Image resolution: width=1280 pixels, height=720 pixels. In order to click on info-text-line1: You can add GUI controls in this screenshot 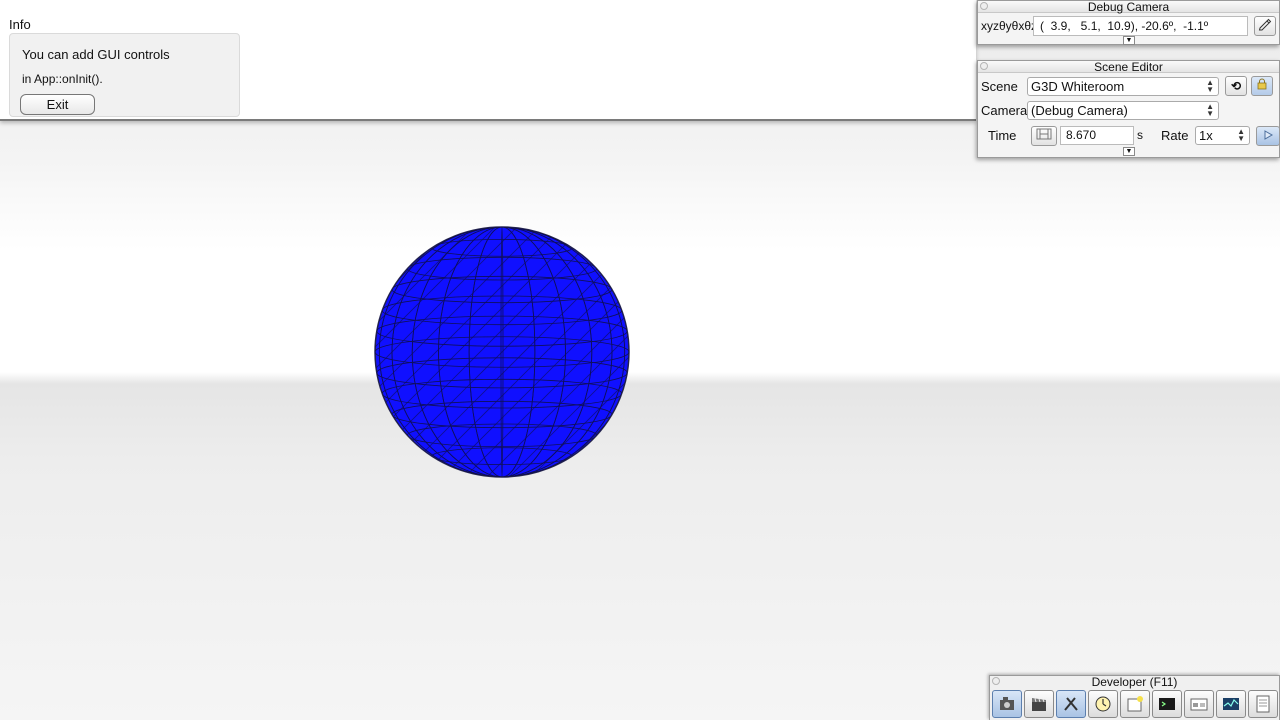, I will do `click(96, 54)`.